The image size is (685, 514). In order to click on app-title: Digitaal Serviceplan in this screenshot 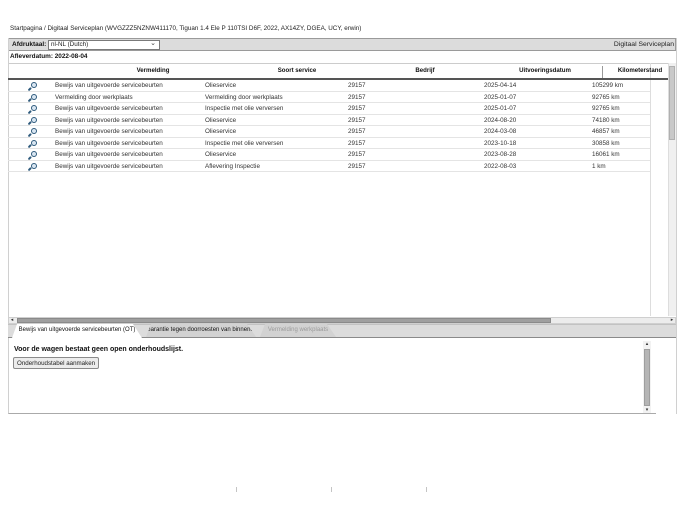, I will do `click(643, 44)`.